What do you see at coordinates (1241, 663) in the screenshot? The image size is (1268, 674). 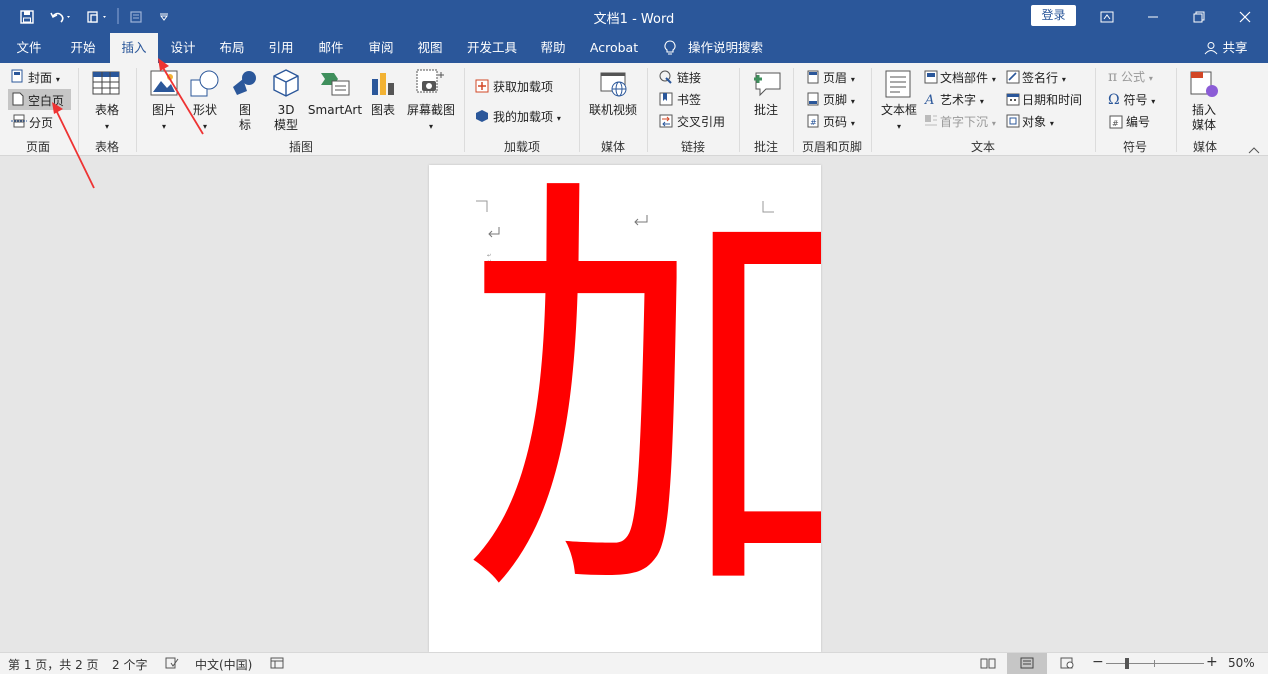 I see `zoom-level: 50%` at bounding box center [1241, 663].